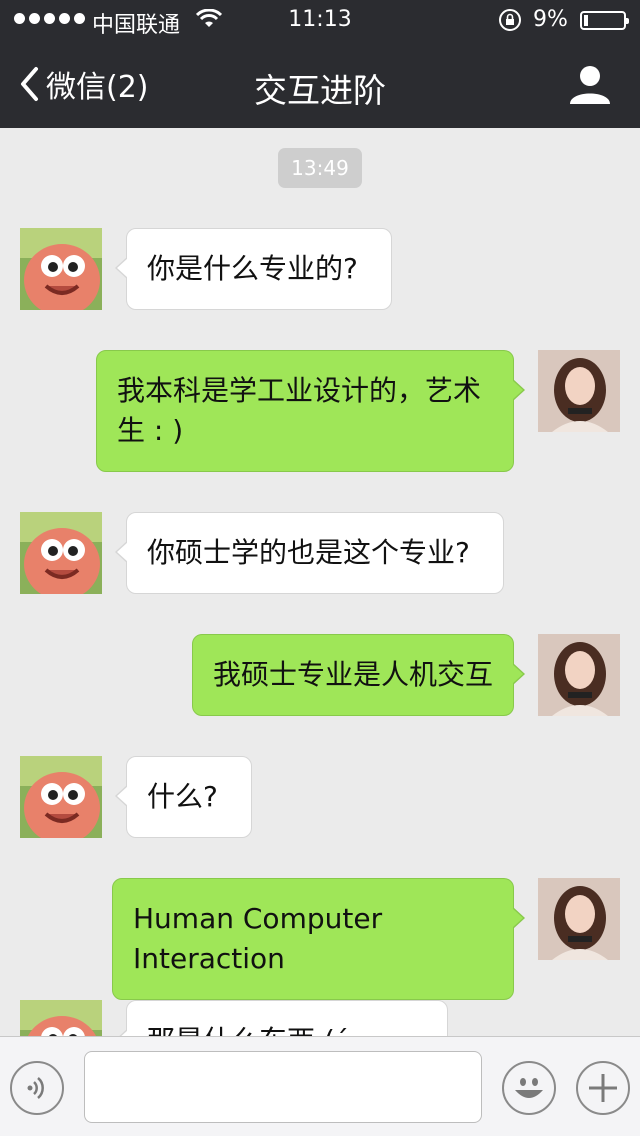  I want to click on message-timestamp: 13:49, so click(320, 168).